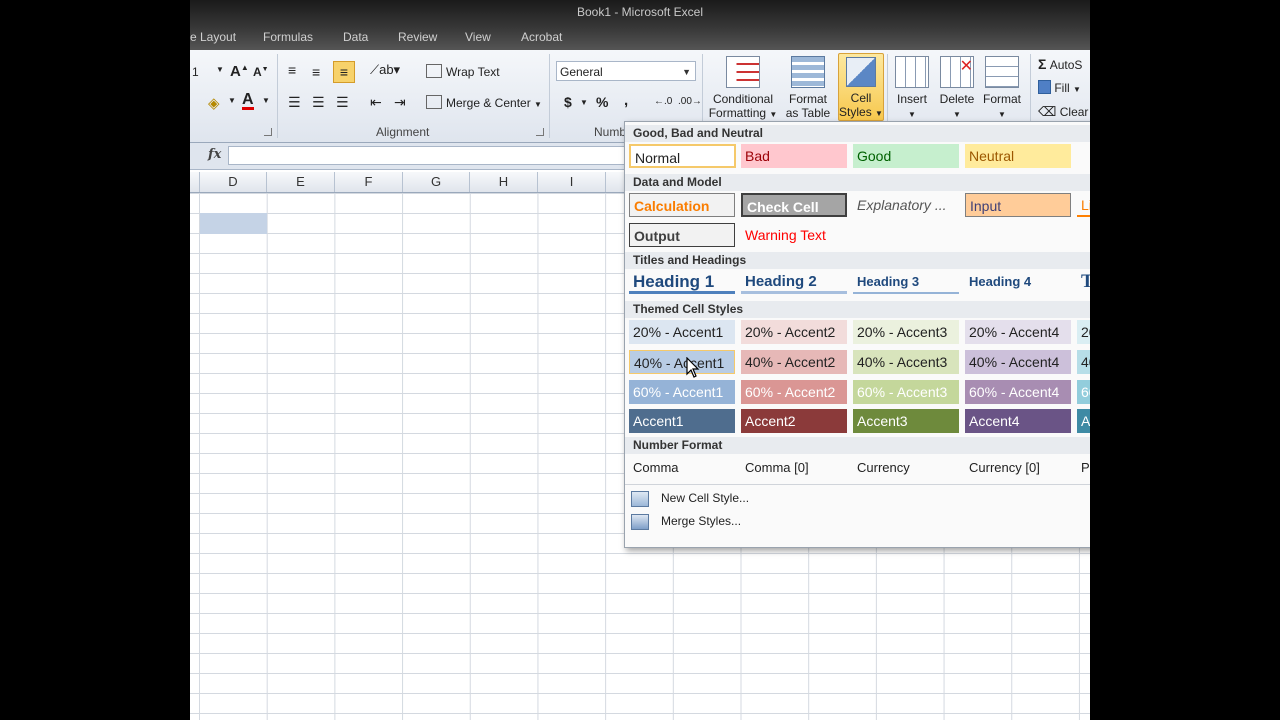 Image resolution: width=1280 pixels, height=720 pixels. Describe the element at coordinates (463, 71) in the screenshot. I see `wrap-text-button: Wrap Text` at that location.